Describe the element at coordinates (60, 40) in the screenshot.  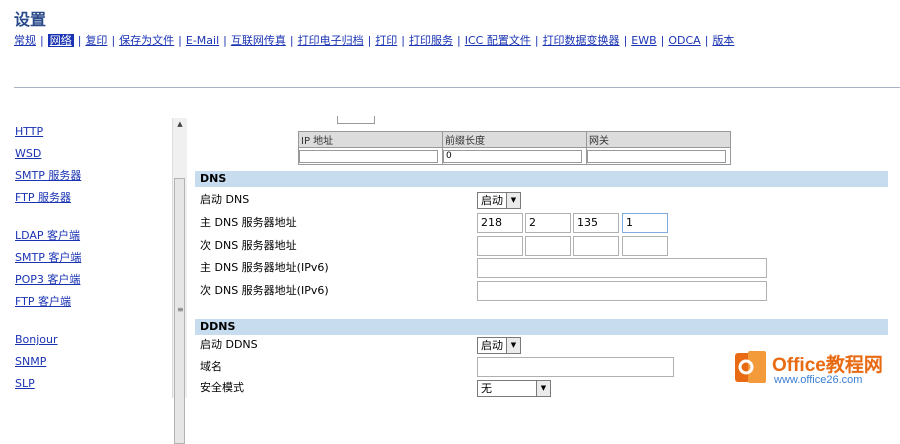
I see `tab-1: 网络` at that location.